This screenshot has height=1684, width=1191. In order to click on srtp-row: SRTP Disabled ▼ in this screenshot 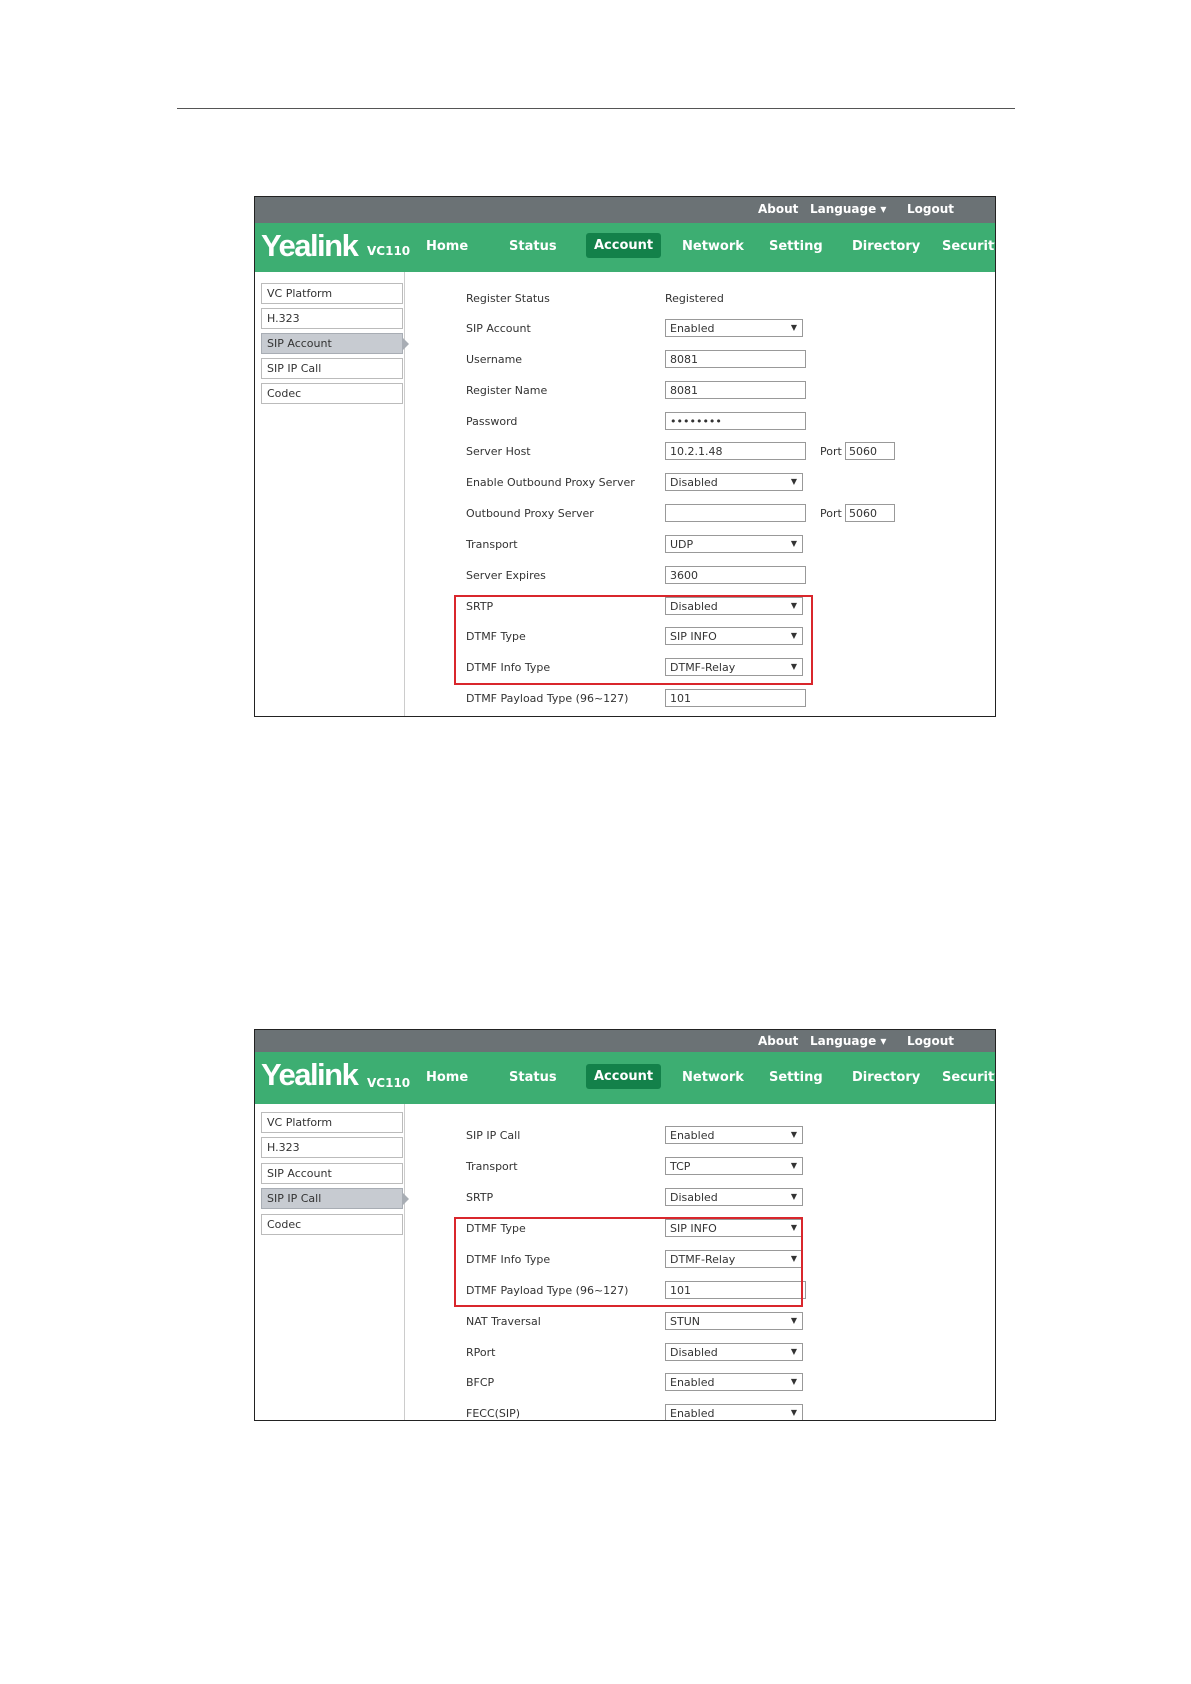, I will do `click(625, 1198)`.